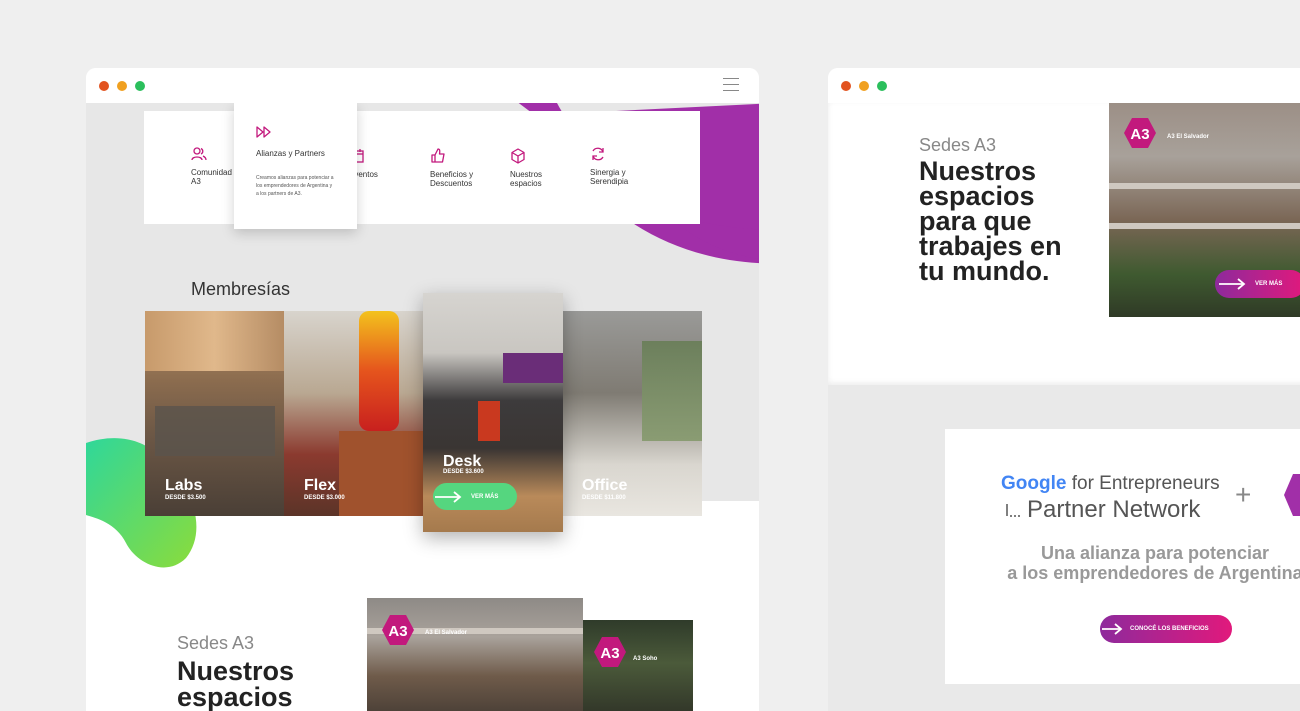 The height and width of the screenshot is (711, 1300). What do you see at coordinates (645, 659) in the screenshot?
I see `location-name: A3 Soho` at bounding box center [645, 659].